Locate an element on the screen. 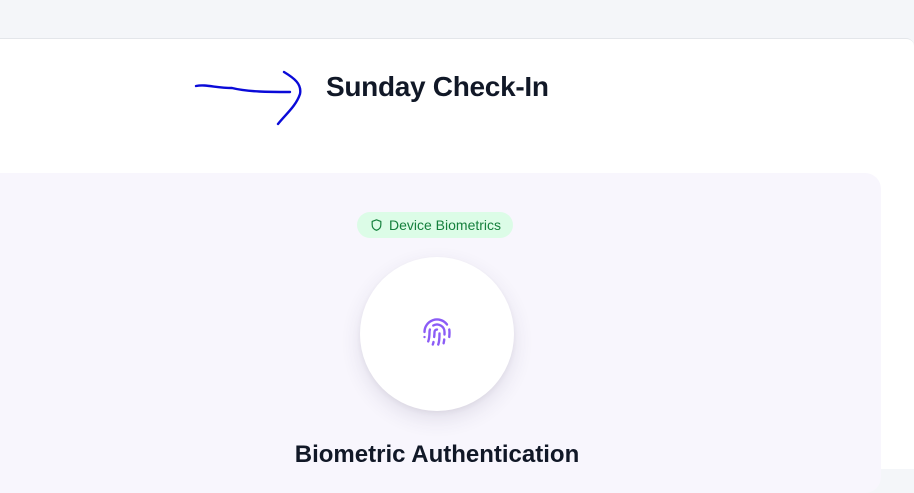  device-biometrics-badge: Device Biometrics is located at coordinates (435, 225).